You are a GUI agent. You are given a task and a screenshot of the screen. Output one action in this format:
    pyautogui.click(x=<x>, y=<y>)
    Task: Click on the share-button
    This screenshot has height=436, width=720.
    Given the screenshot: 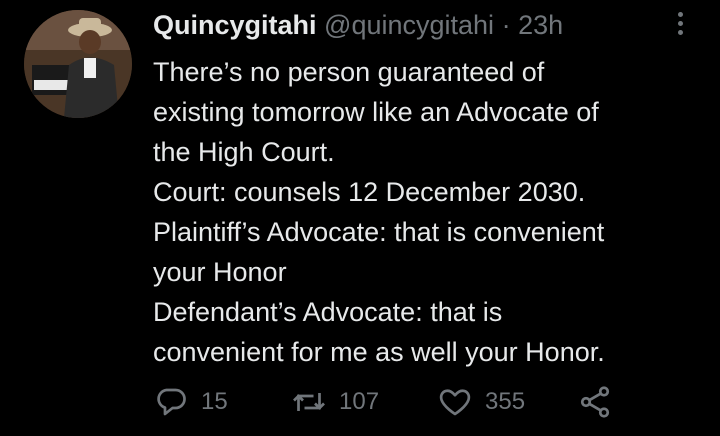 What is the action you would take?
    pyautogui.click(x=595, y=402)
    